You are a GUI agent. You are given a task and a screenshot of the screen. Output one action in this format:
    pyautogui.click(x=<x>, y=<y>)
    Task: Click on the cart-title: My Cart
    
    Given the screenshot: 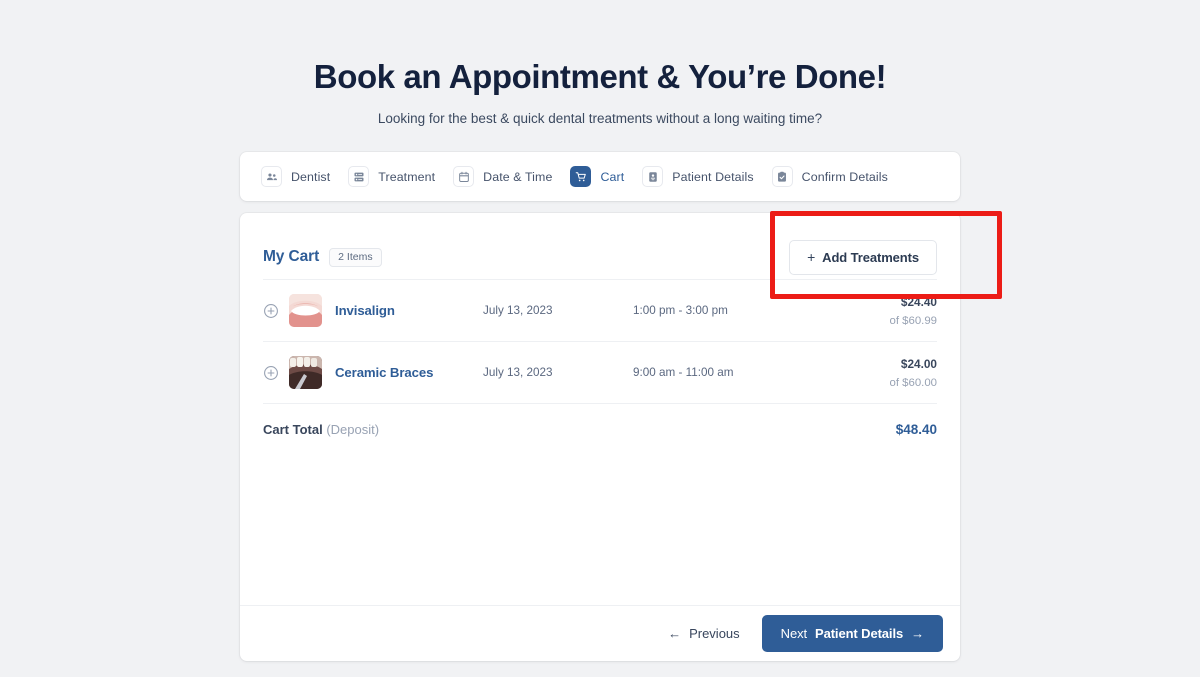 What is the action you would take?
    pyautogui.click(x=291, y=257)
    